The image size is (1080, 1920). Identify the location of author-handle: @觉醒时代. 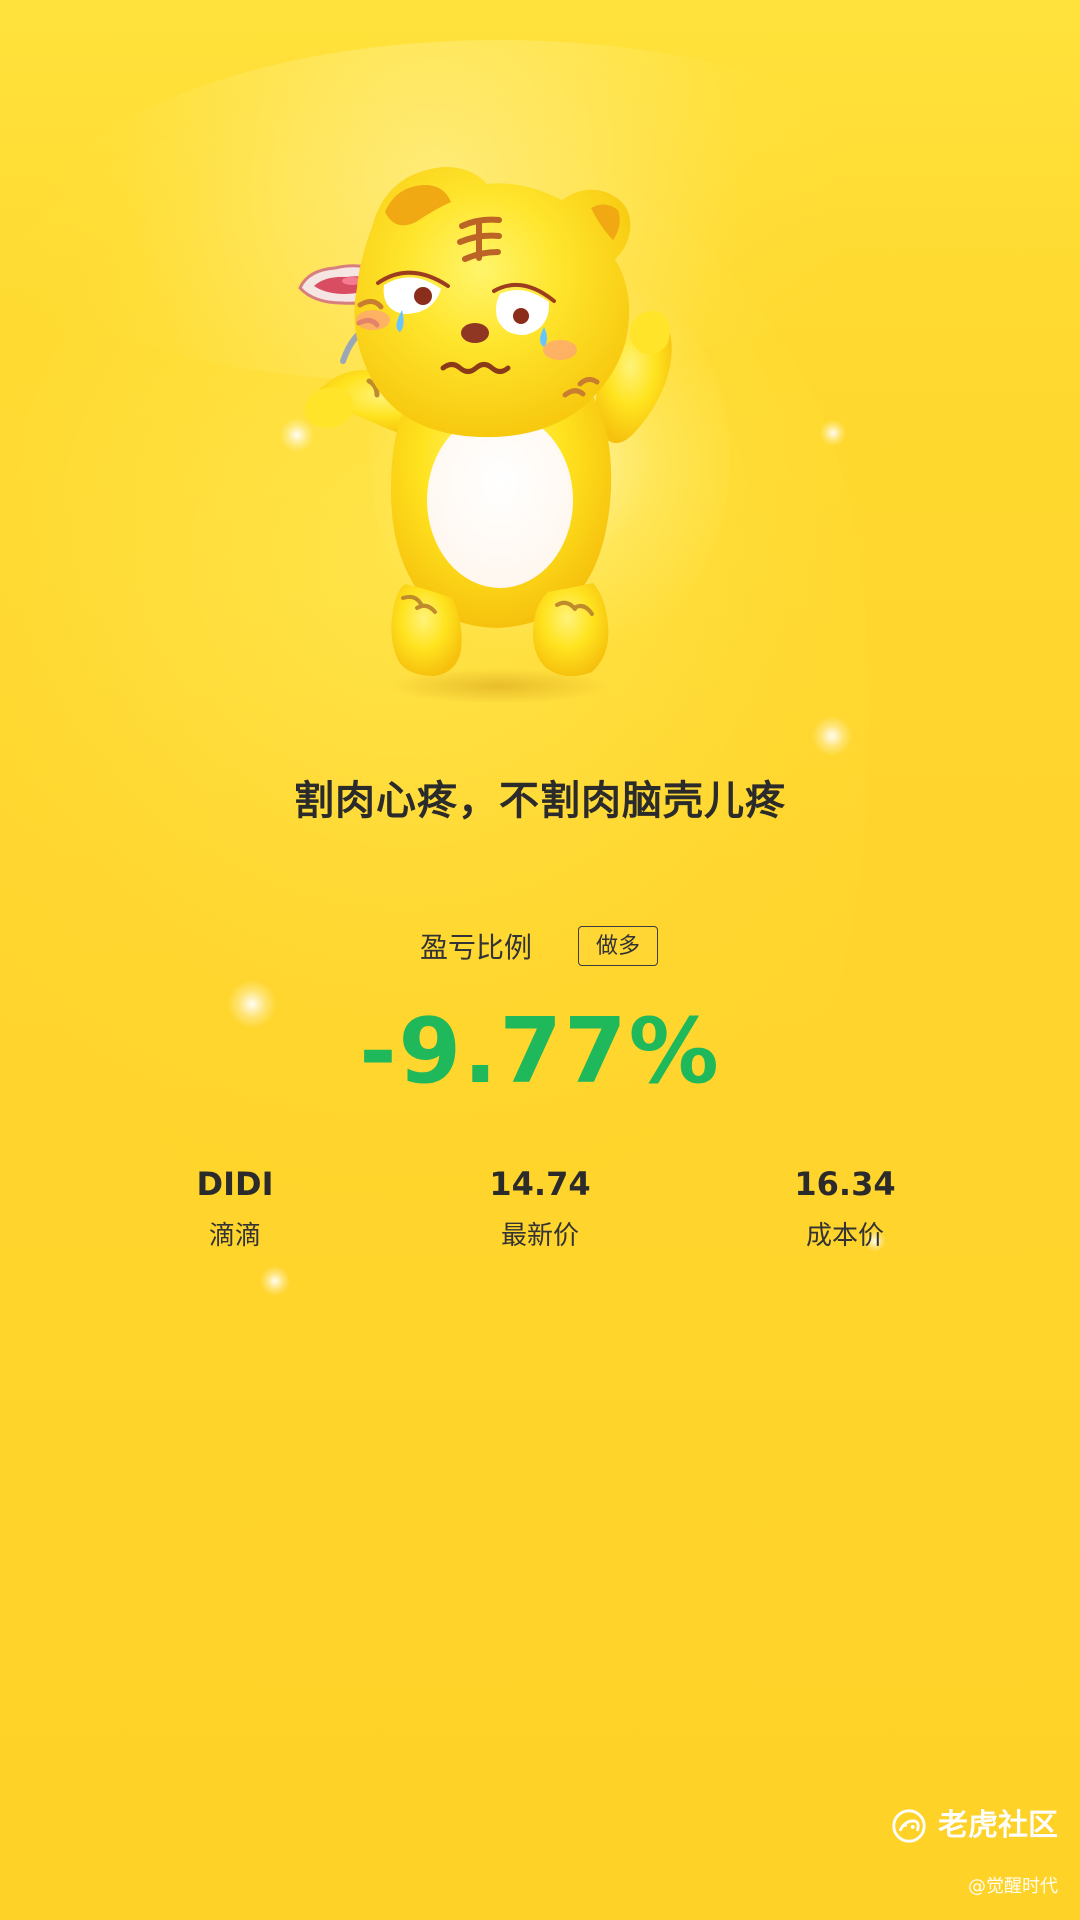
(1013, 1886).